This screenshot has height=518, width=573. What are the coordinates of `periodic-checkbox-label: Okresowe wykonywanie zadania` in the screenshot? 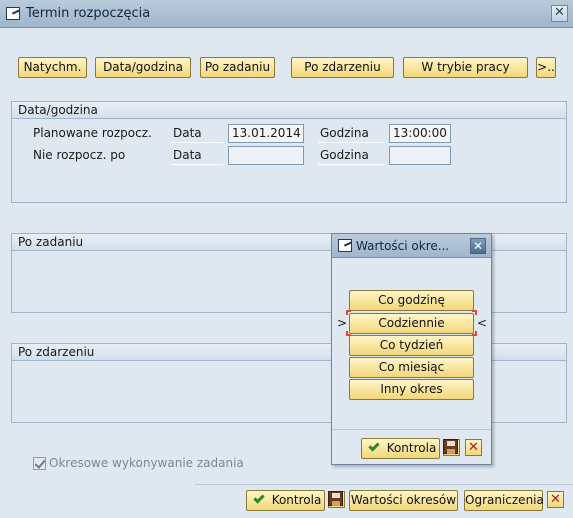 It's located at (146, 463).